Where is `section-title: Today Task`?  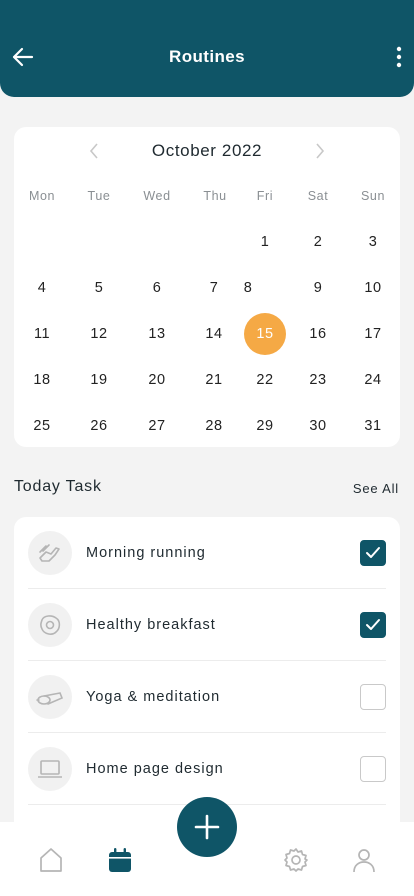 section-title: Today Task is located at coordinates (58, 486).